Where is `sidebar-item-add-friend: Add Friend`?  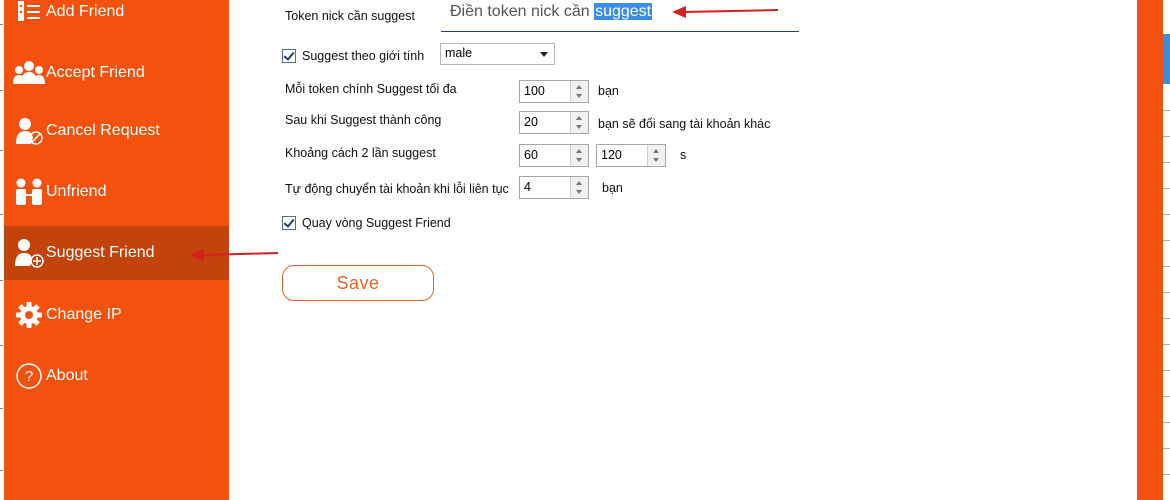 sidebar-item-add-friend: Add Friend is located at coordinates (116, 19).